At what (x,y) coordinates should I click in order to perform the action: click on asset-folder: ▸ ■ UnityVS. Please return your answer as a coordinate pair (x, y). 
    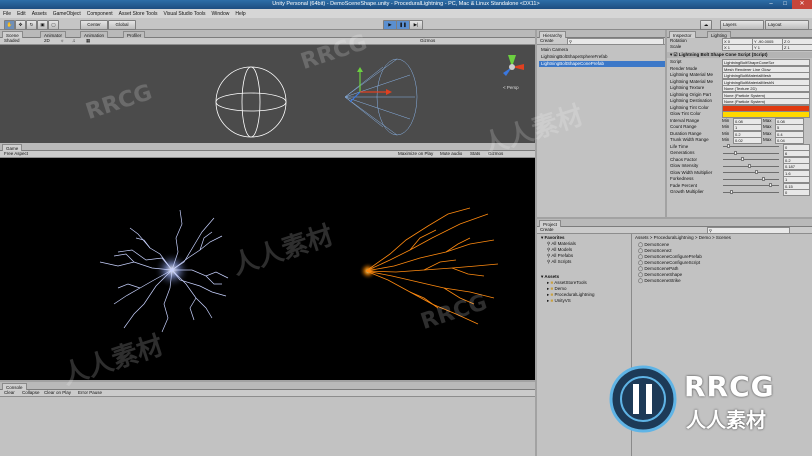
    Looking at the image, I should click on (559, 301).